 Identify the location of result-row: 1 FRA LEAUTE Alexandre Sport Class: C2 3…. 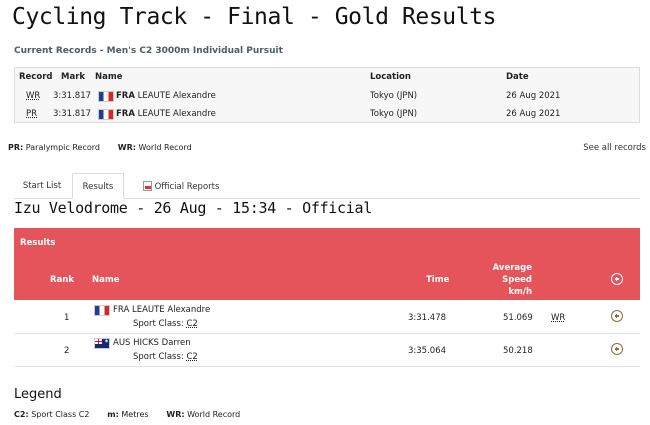
(327, 317).